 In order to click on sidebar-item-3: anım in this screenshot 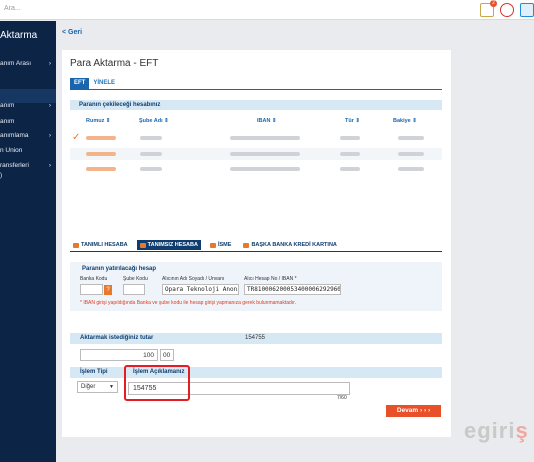, I will do `click(28, 121)`.